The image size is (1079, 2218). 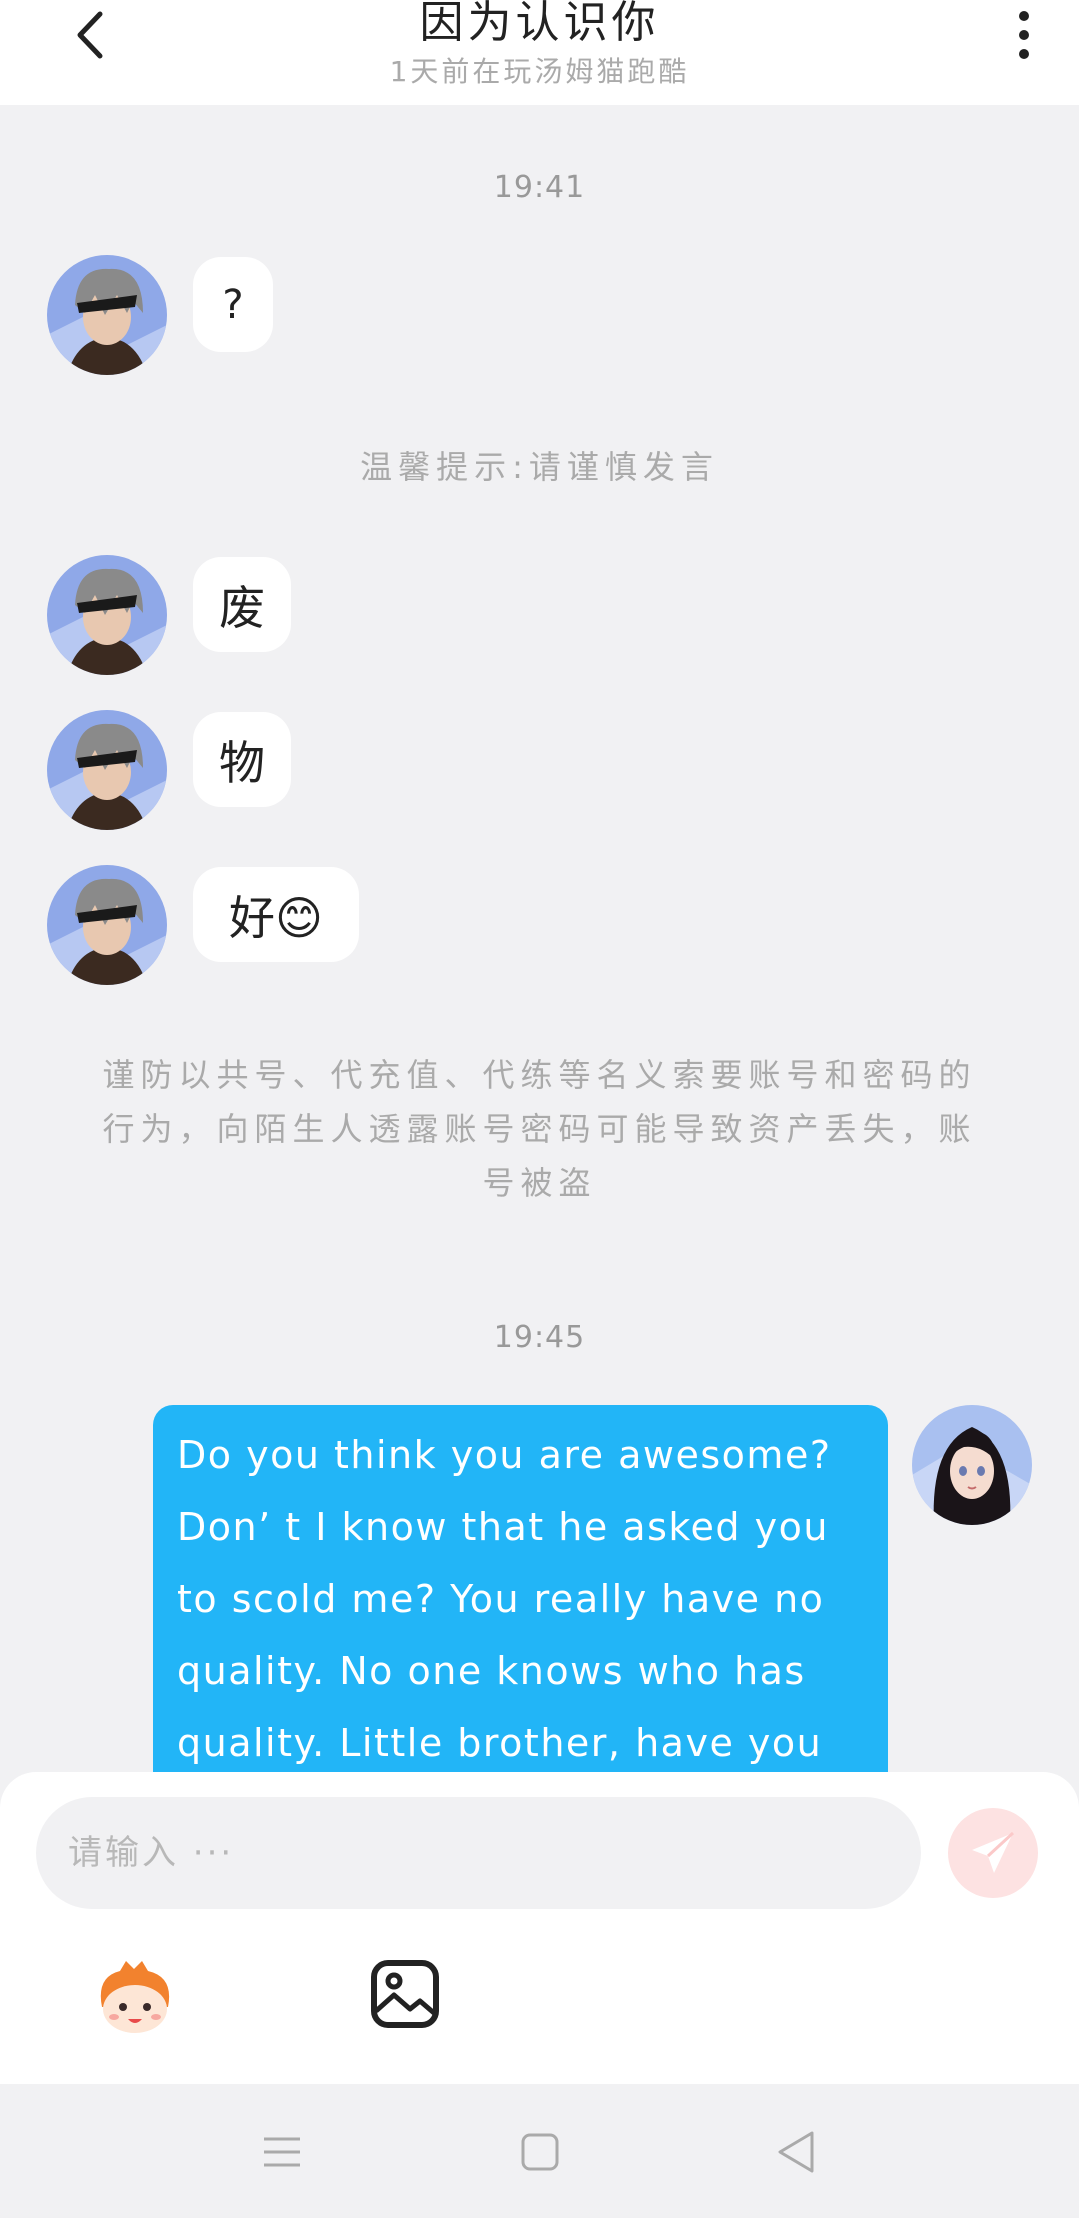 What do you see at coordinates (1024, 16) in the screenshot?
I see `more-vertical-icon` at bounding box center [1024, 16].